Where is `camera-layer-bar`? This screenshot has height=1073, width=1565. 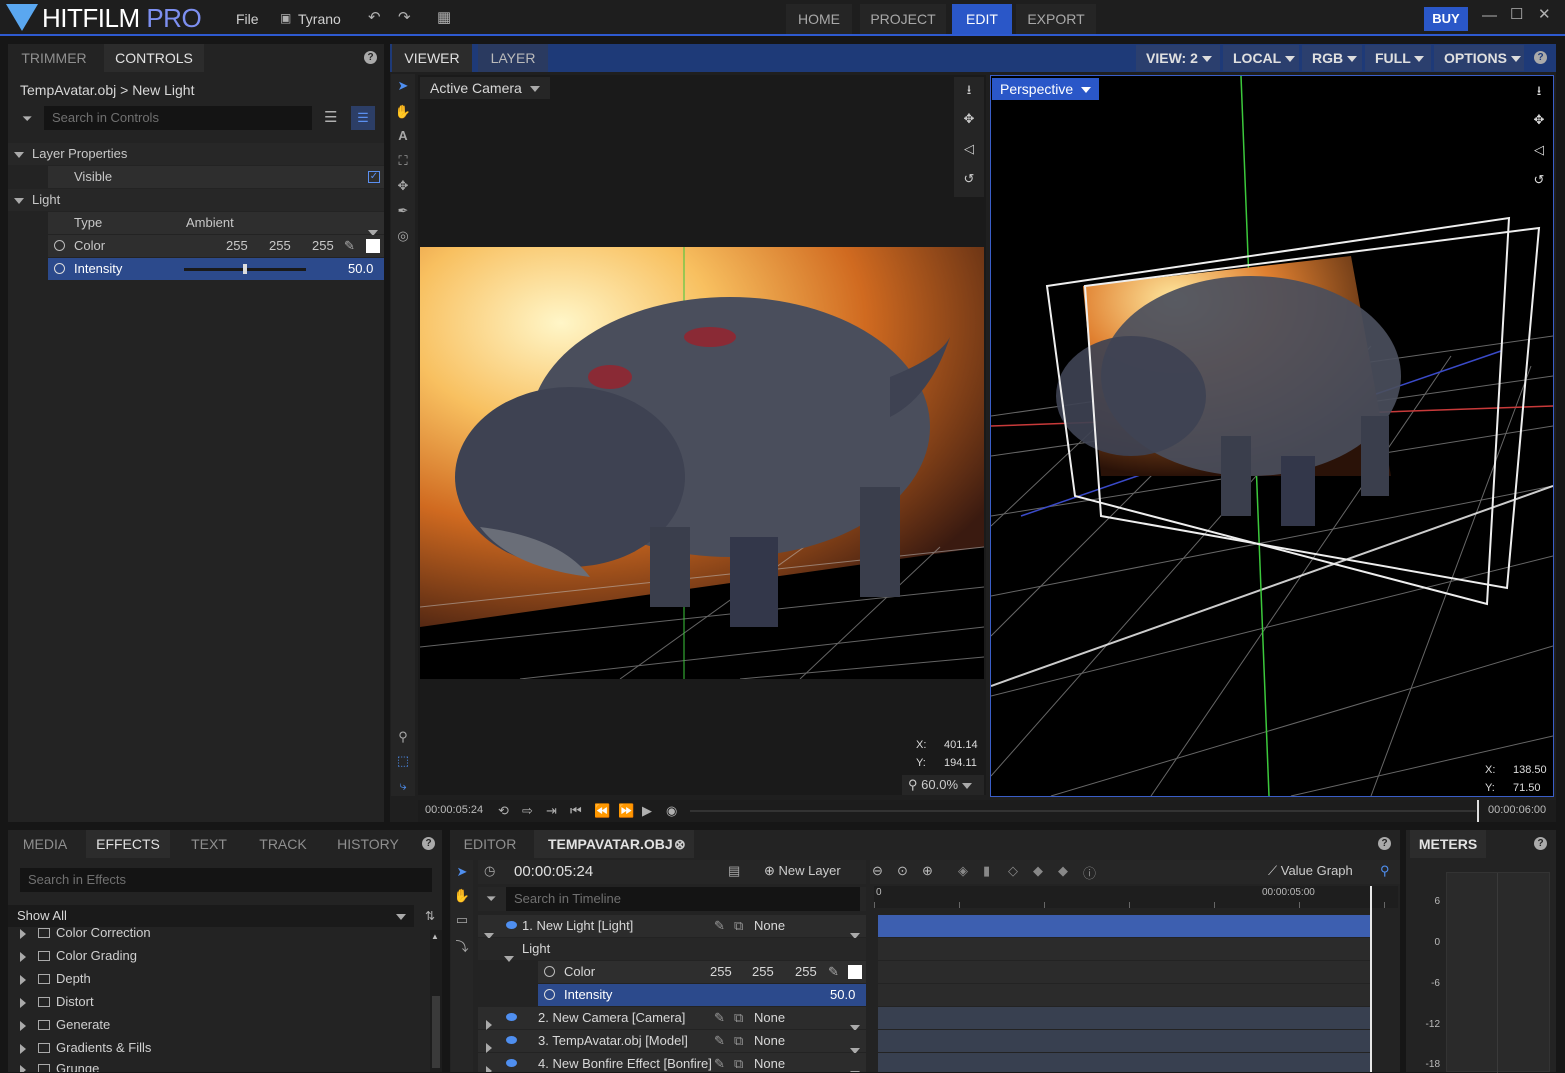 camera-layer-bar is located at coordinates (1125, 1018).